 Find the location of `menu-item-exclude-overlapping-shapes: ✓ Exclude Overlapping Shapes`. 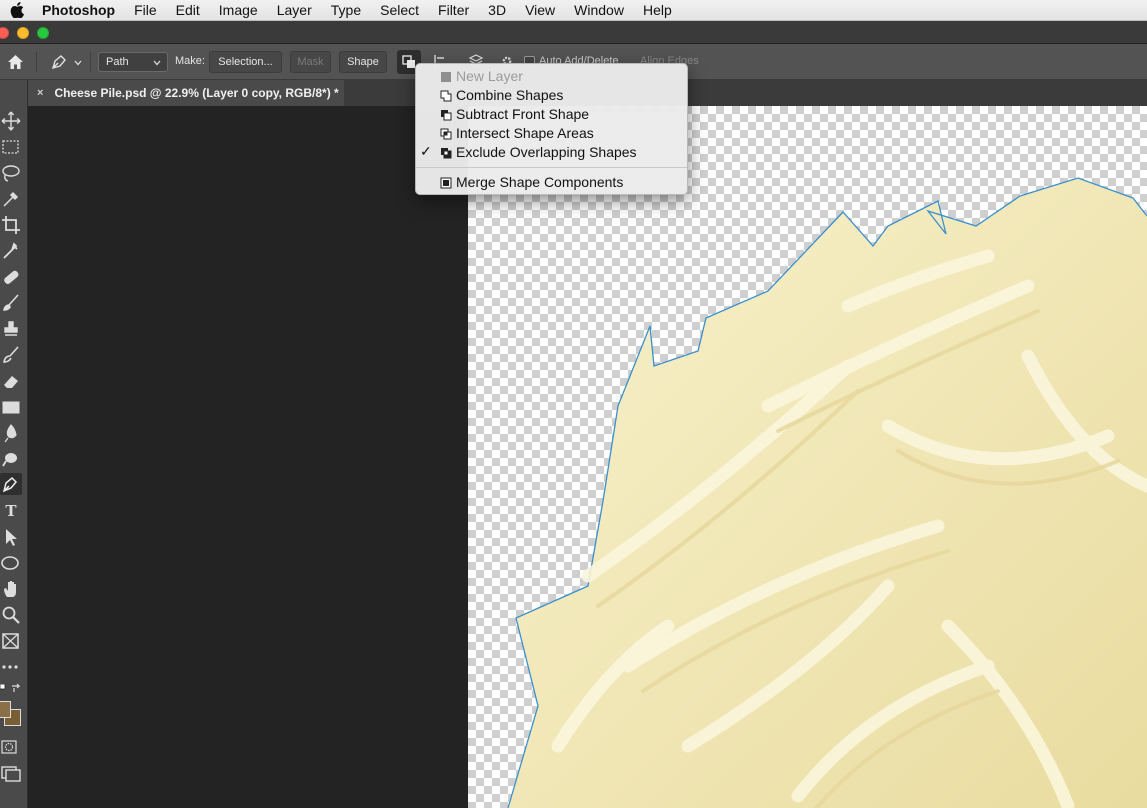

menu-item-exclude-overlapping-shapes: ✓ Exclude Overlapping Shapes is located at coordinates (551, 152).